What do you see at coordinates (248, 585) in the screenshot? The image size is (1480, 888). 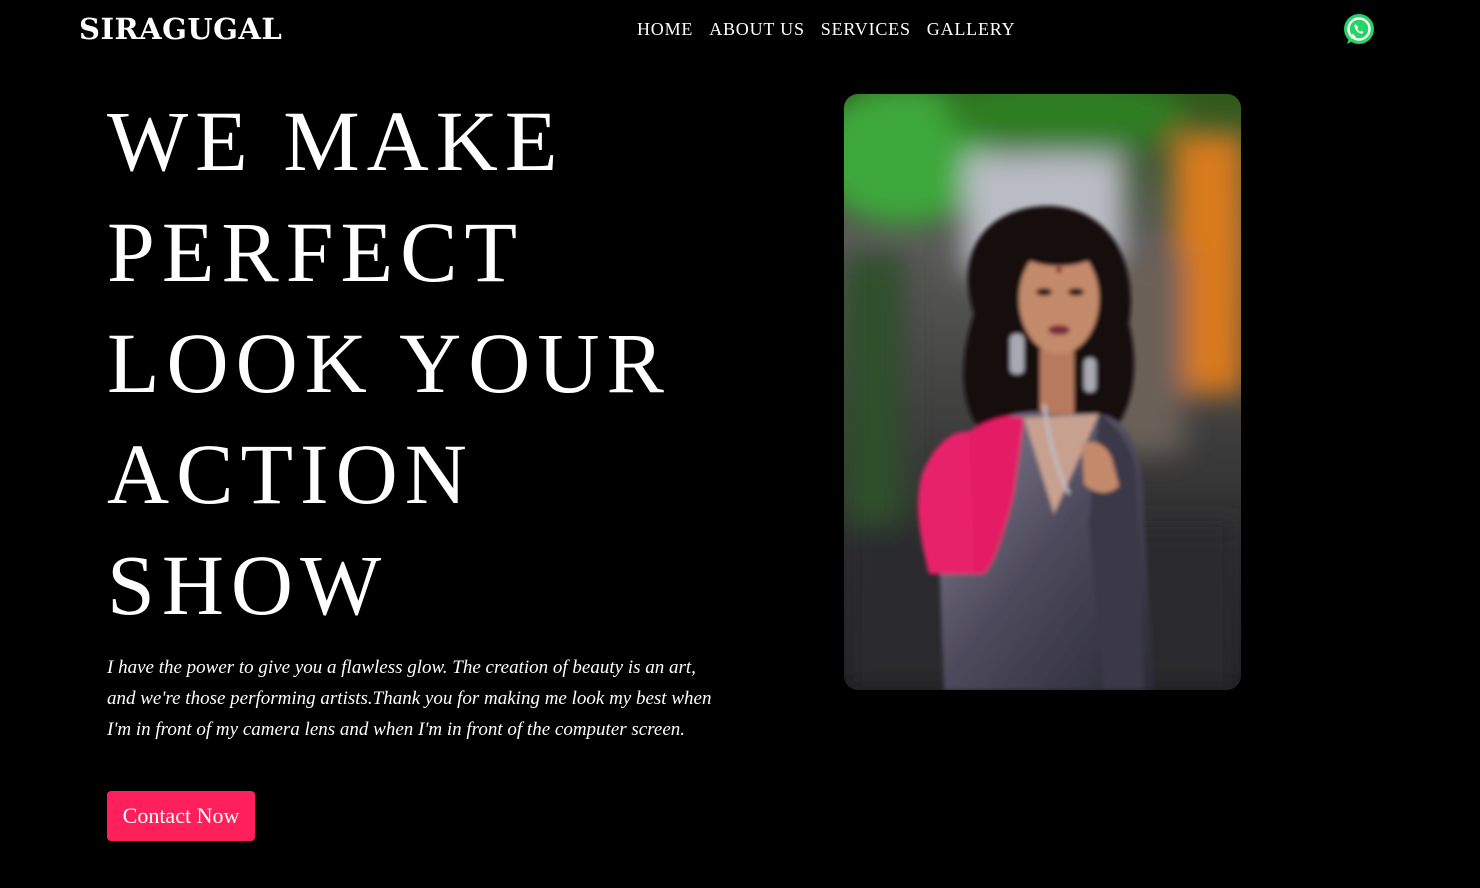 I see `headline-line: SHOW` at bounding box center [248, 585].